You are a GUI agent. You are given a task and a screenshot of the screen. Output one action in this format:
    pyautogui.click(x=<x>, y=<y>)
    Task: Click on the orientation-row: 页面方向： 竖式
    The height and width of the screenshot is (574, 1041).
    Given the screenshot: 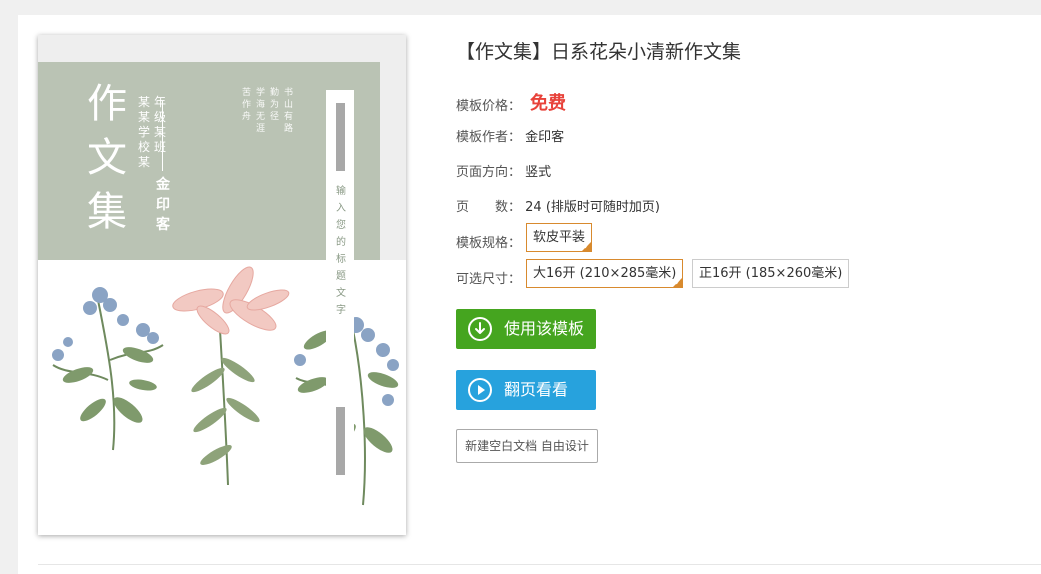 What is the action you would take?
    pyautogui.click(x=503, y=170)
    